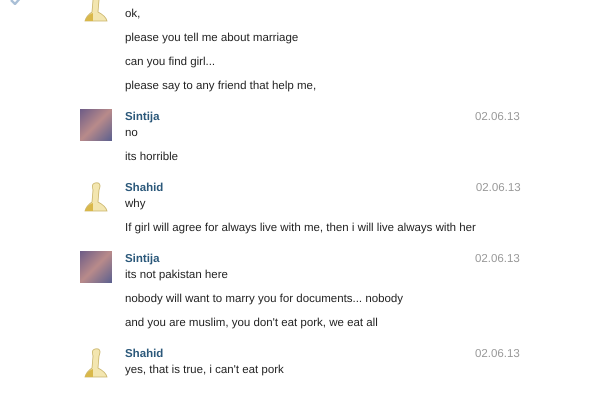 This screenshot has width=600, height=400. What do you see at coordinates (221, 86) in the screenshot?
I see `message-text: please say to any friend that help me,` at bounding box center [221, 86].